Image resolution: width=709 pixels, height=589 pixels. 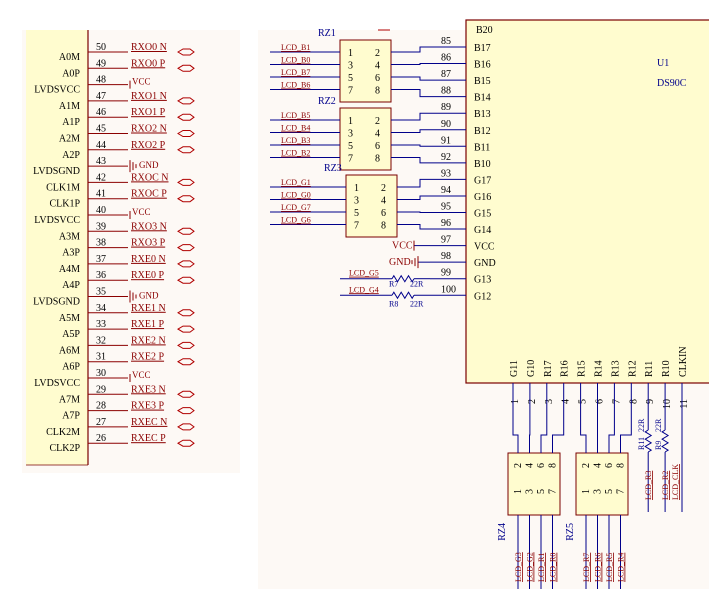 I want to click on chip-pin-name: G10, so click(x=531, y=368).